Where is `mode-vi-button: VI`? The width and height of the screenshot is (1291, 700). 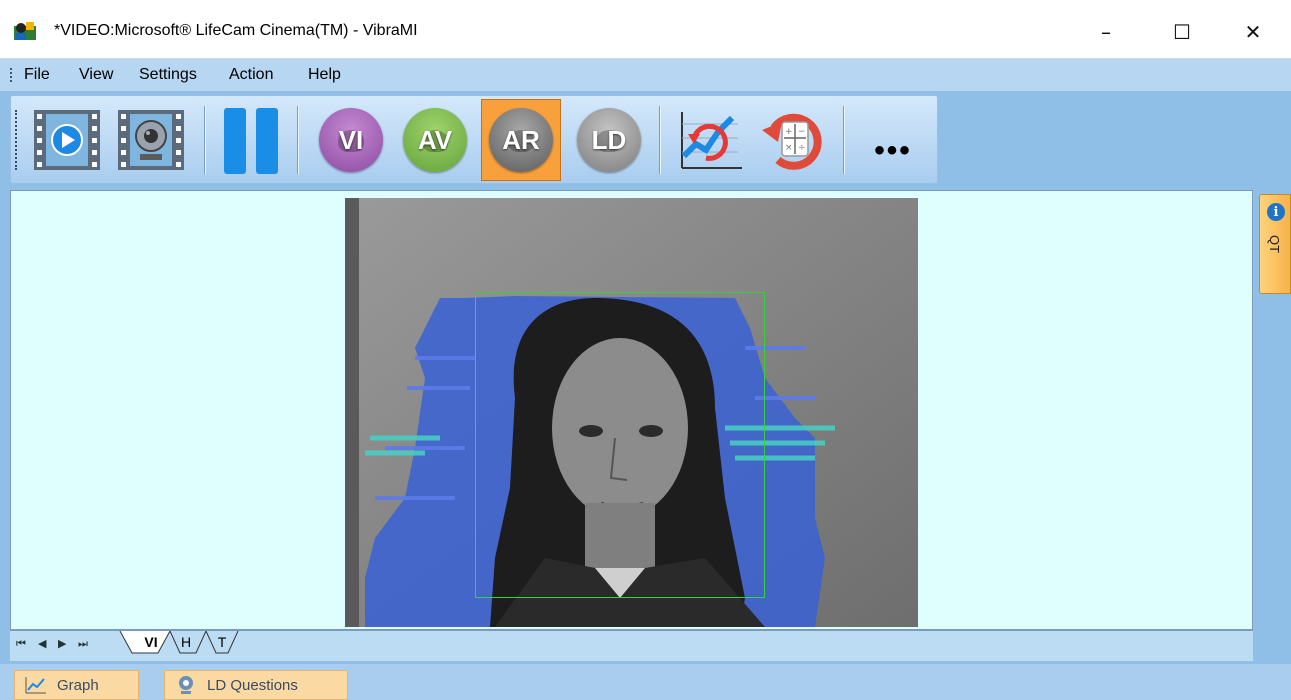
mode-vi-button: VI is located at coordinates (351, 140).